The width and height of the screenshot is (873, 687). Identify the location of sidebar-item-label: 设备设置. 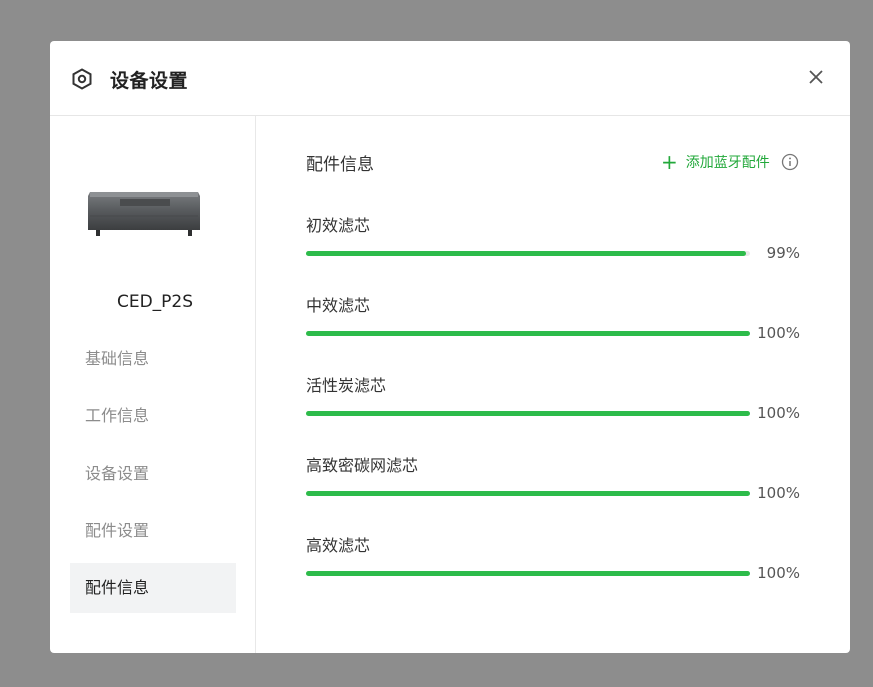
(117, 473).